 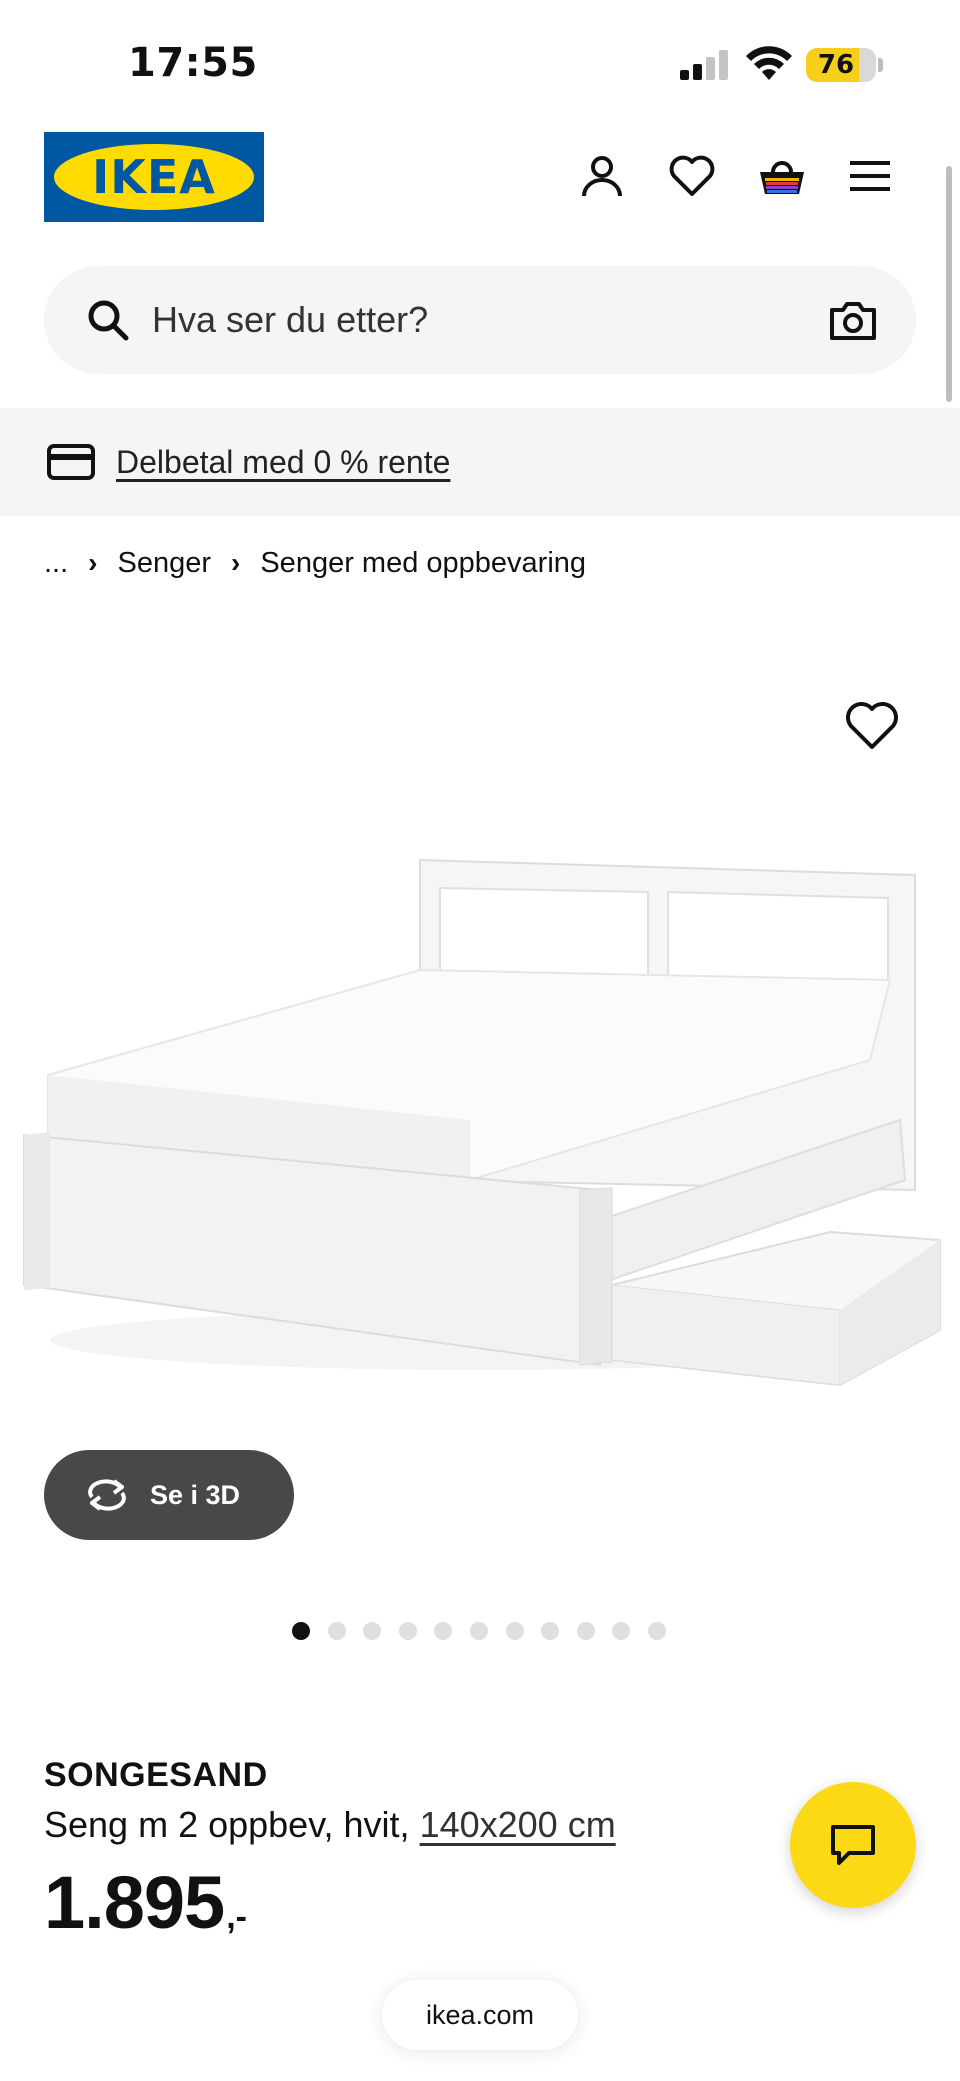 I want to click on promo-link: Delbetal med 0 % rente, so click(x=283, y=462).